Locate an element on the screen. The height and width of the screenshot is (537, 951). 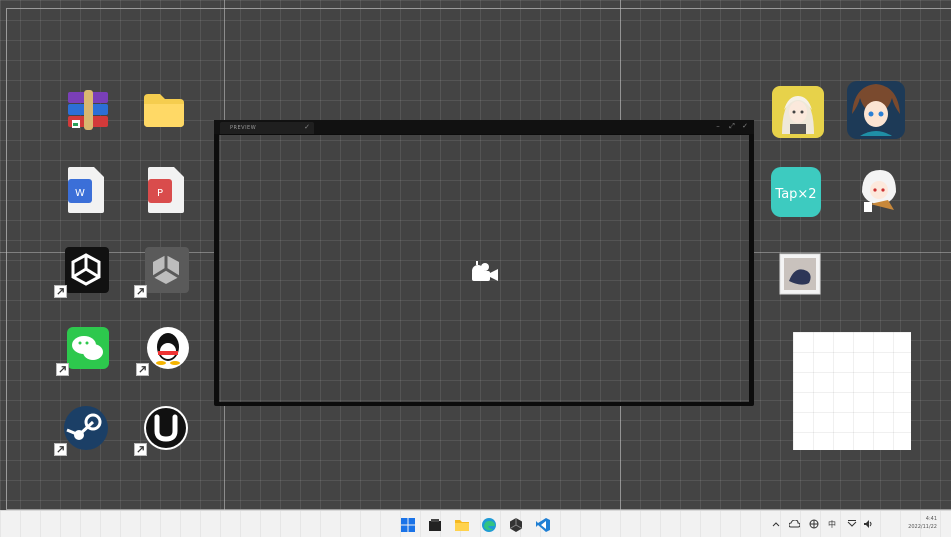
maximize-icon: ⤢ is located at coordinates (732, 126).